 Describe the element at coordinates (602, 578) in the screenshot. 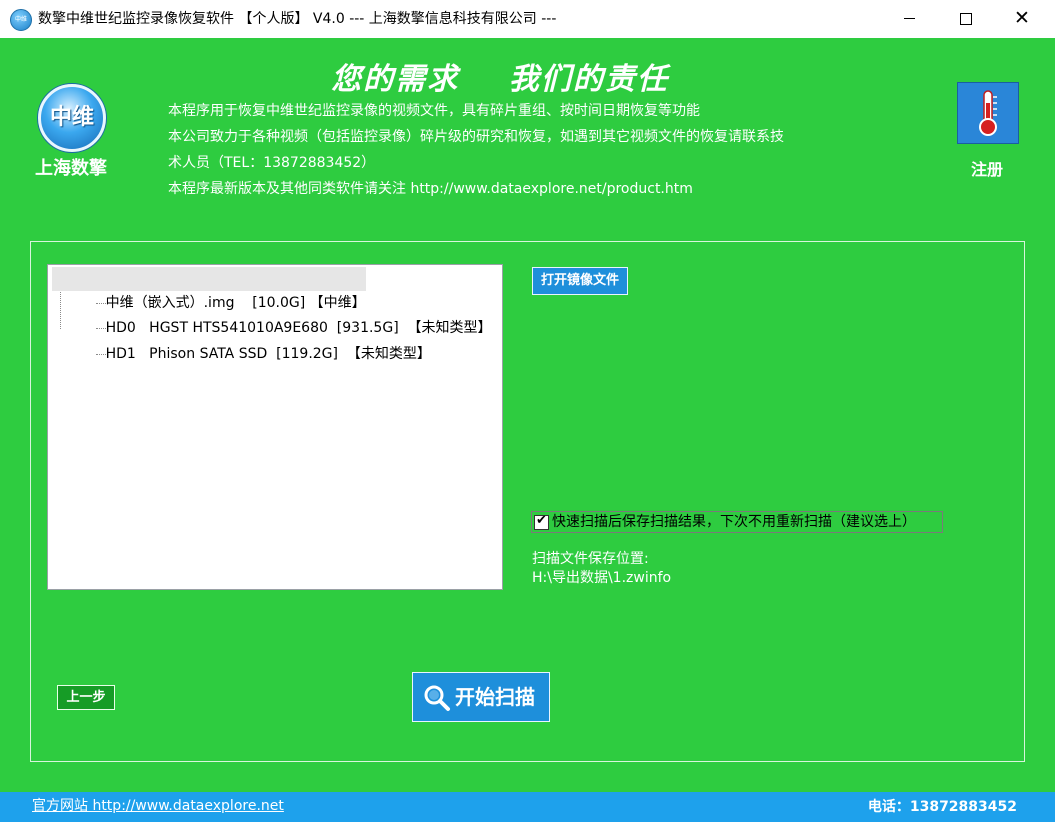

I see `save-location-path: H:\导出数据\1.zwinfo` at that location.